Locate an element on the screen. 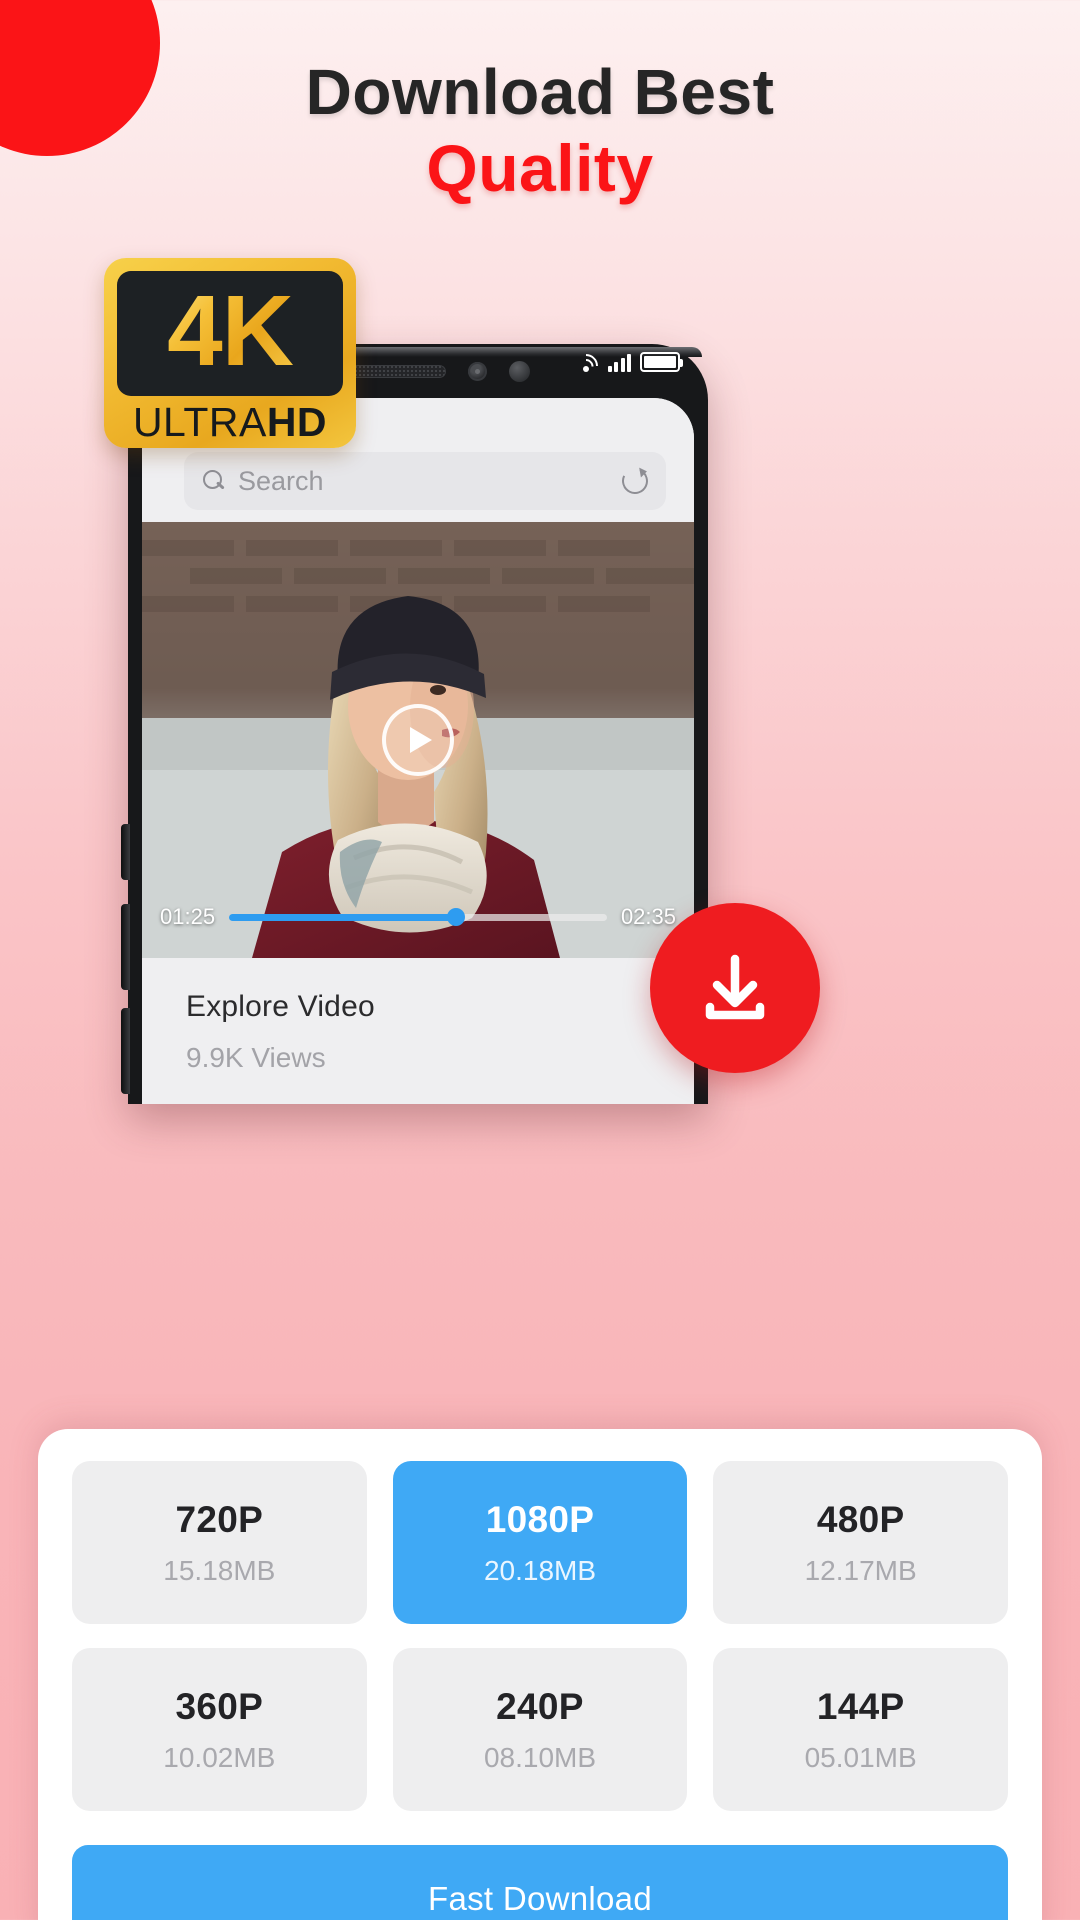 The height and width of the screenshot is (1920, 1080). video-player: 01:25 02:35 is located at coordinates (418, 740).